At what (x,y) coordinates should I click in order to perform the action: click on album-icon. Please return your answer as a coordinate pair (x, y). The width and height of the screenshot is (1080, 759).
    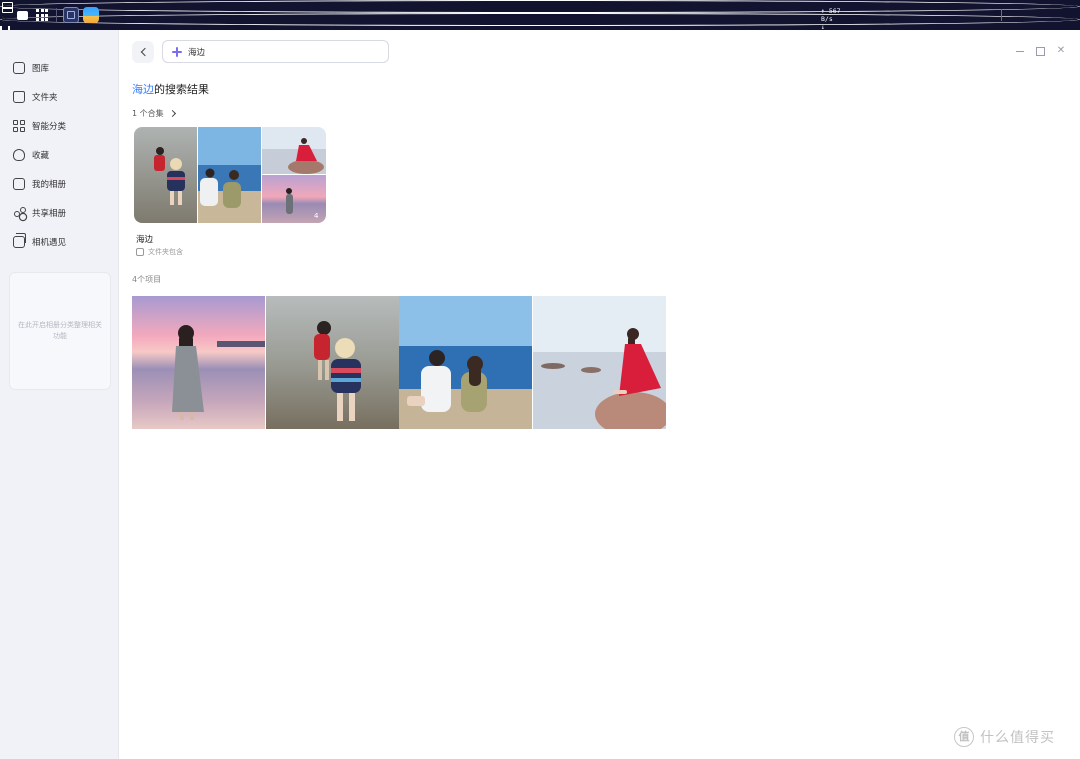
    Looking at the image, I should click on (19, 184).